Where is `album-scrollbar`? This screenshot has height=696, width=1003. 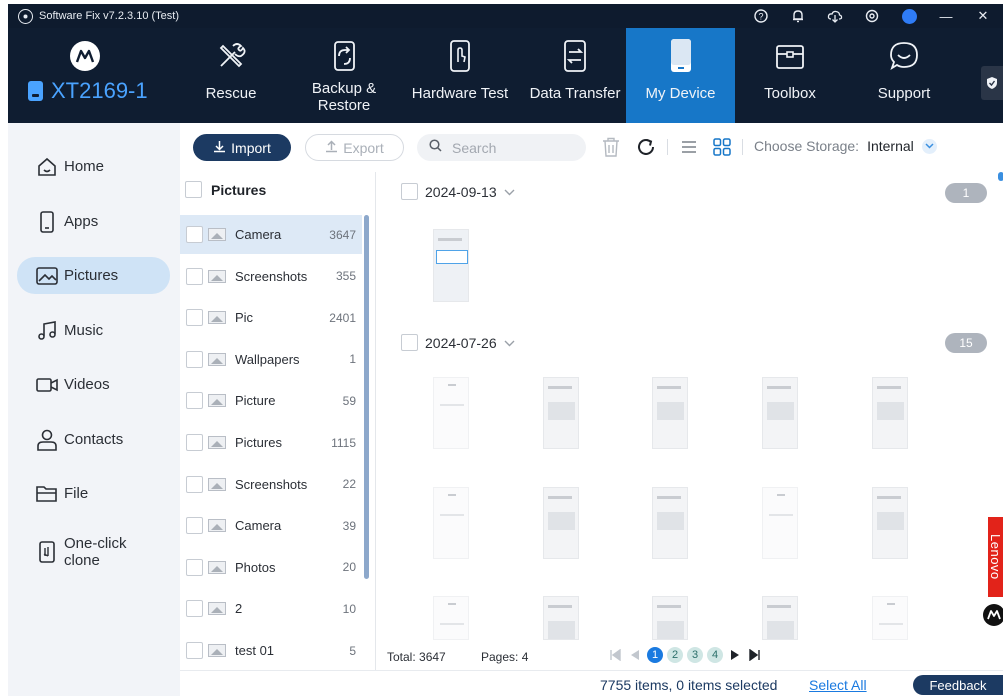 album-scrollbar is located at coordinates (366, 397).